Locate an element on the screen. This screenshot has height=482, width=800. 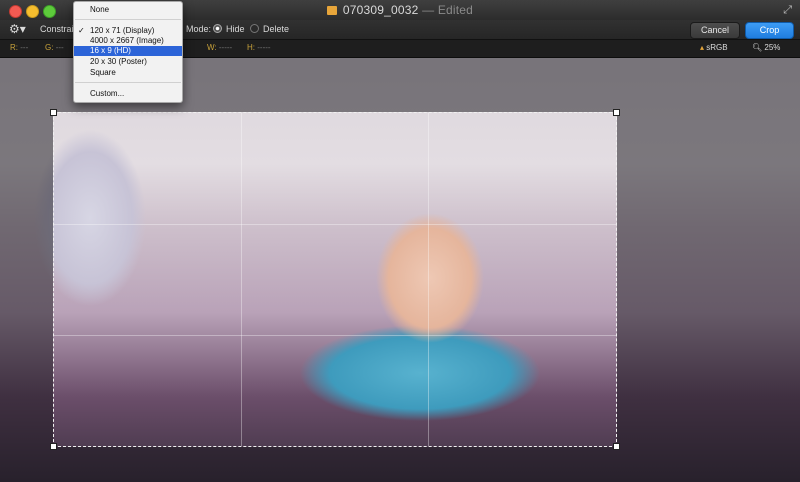
height-value: ----- is located at coordinates (264, 47).